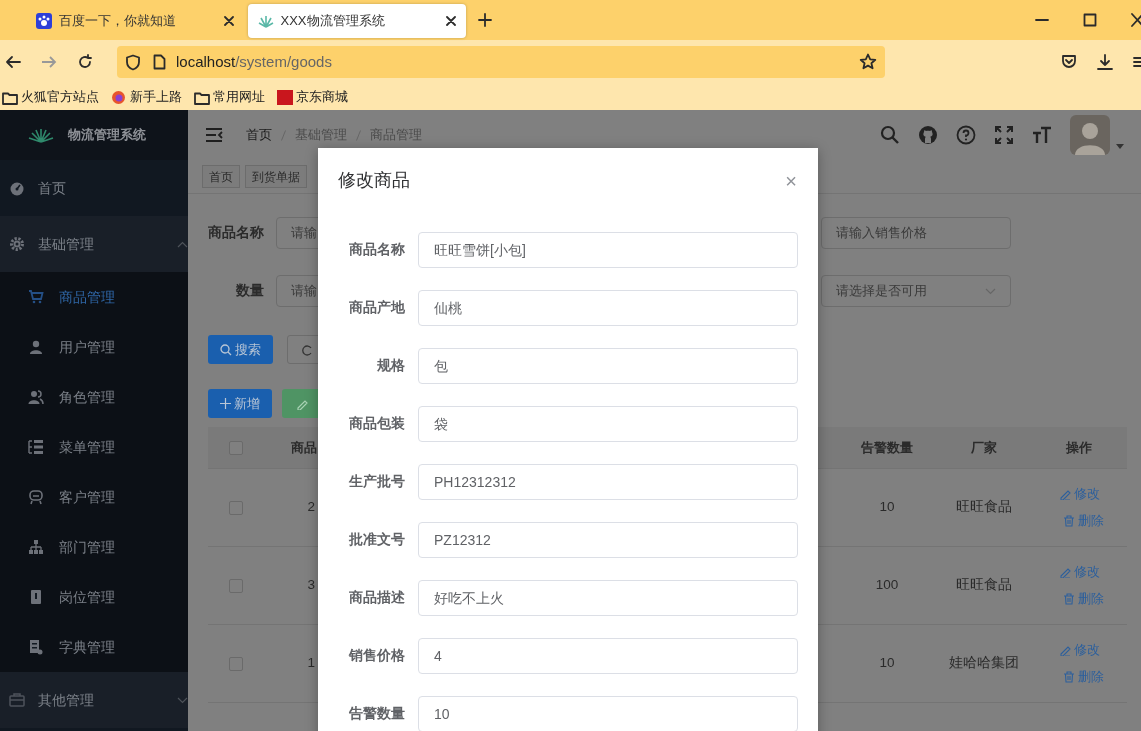 This screenshot has height=731, width=1141. I want to click on column-header: 商品, so click(304, 447).